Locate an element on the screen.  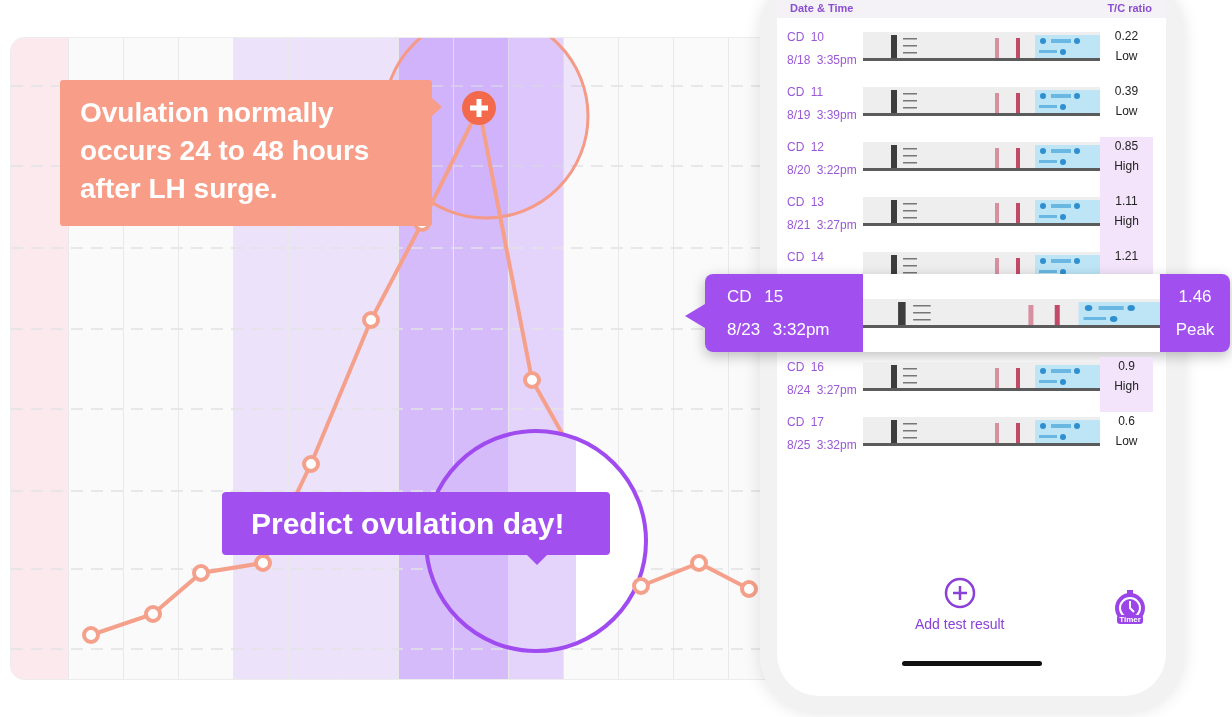
test-date: 8/24 3:27pm is located at coordinates (822, 390).